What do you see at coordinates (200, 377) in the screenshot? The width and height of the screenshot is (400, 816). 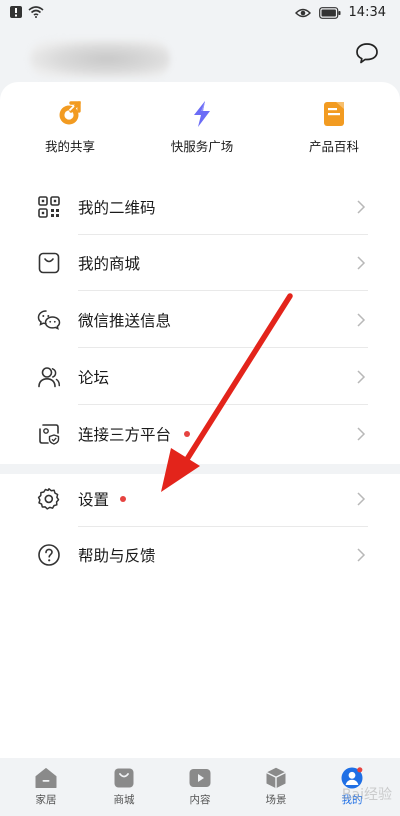 I see `menu-item-forum: 论坛` at bounding box center [200, 377].